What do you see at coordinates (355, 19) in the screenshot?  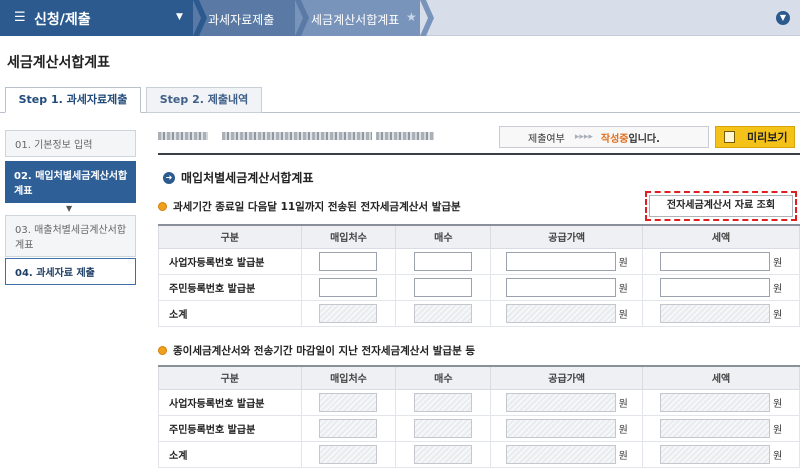 I see `breadcrumb-item: 세금계산서합계표` at bounding box center [355, 19].